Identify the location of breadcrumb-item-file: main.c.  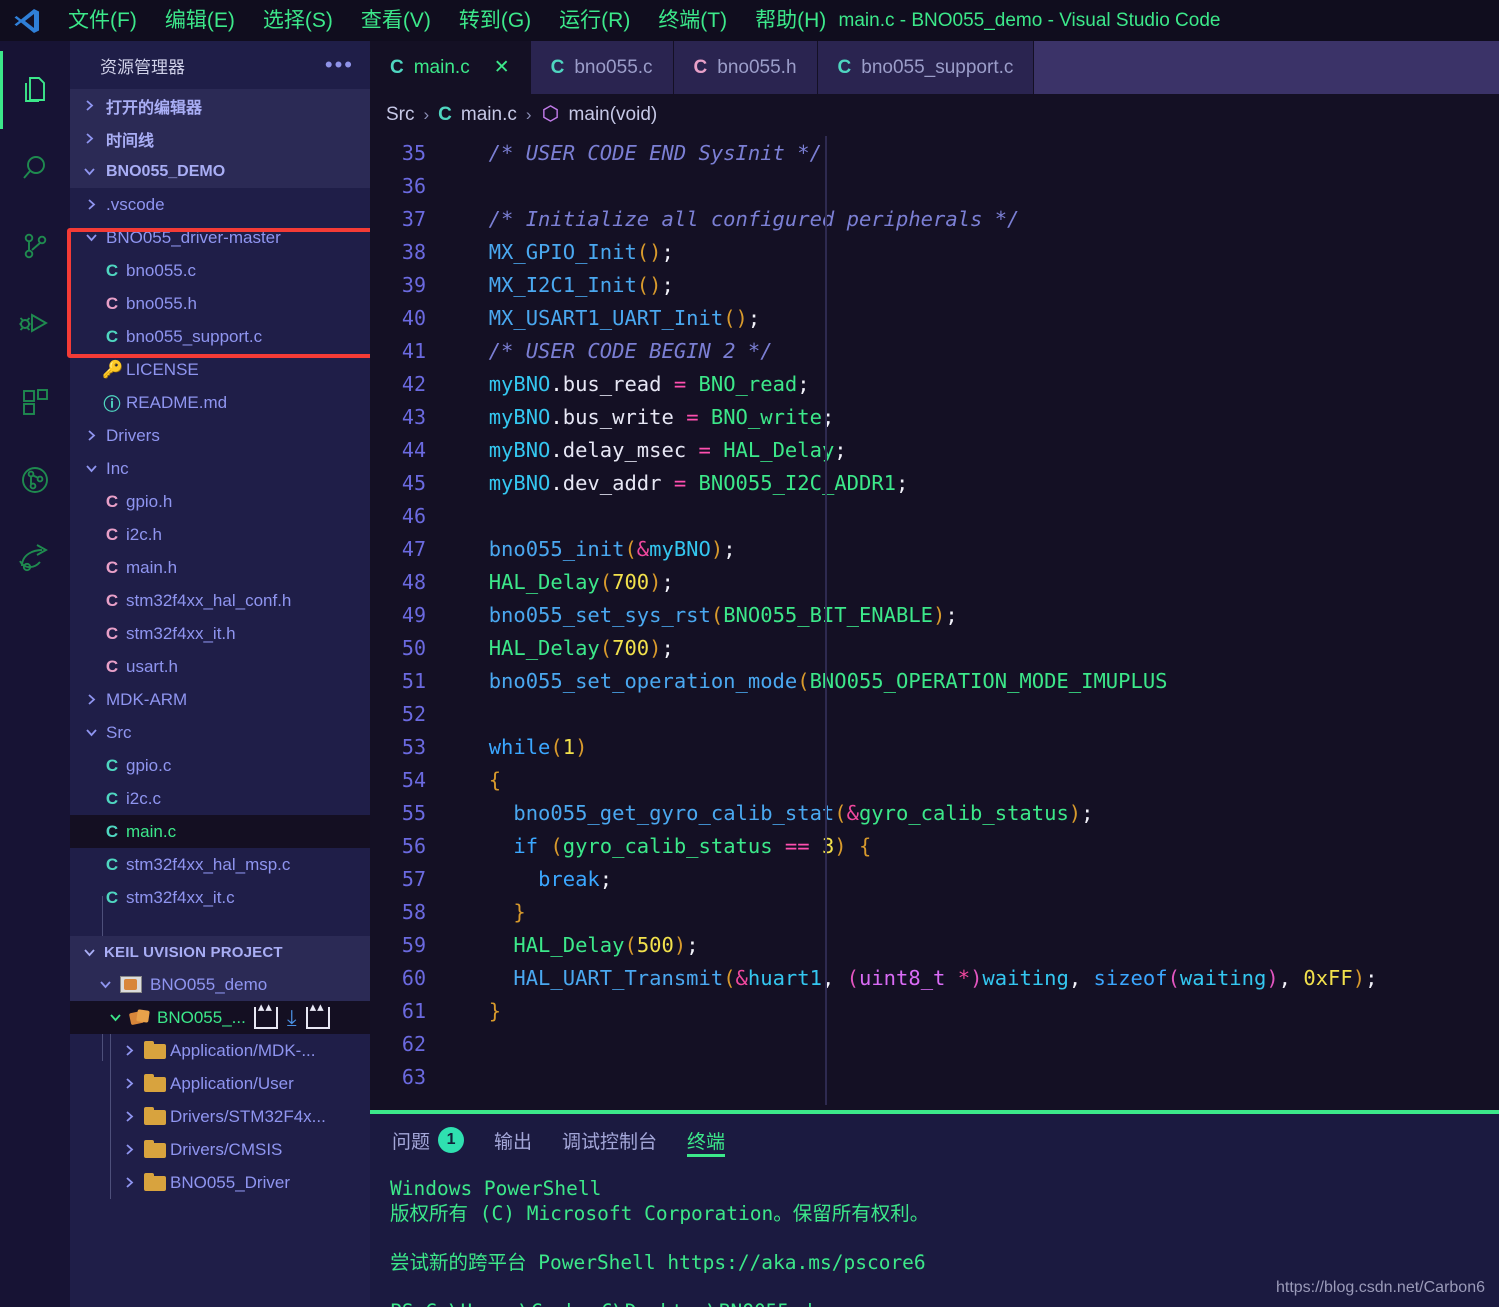
(489, 115).